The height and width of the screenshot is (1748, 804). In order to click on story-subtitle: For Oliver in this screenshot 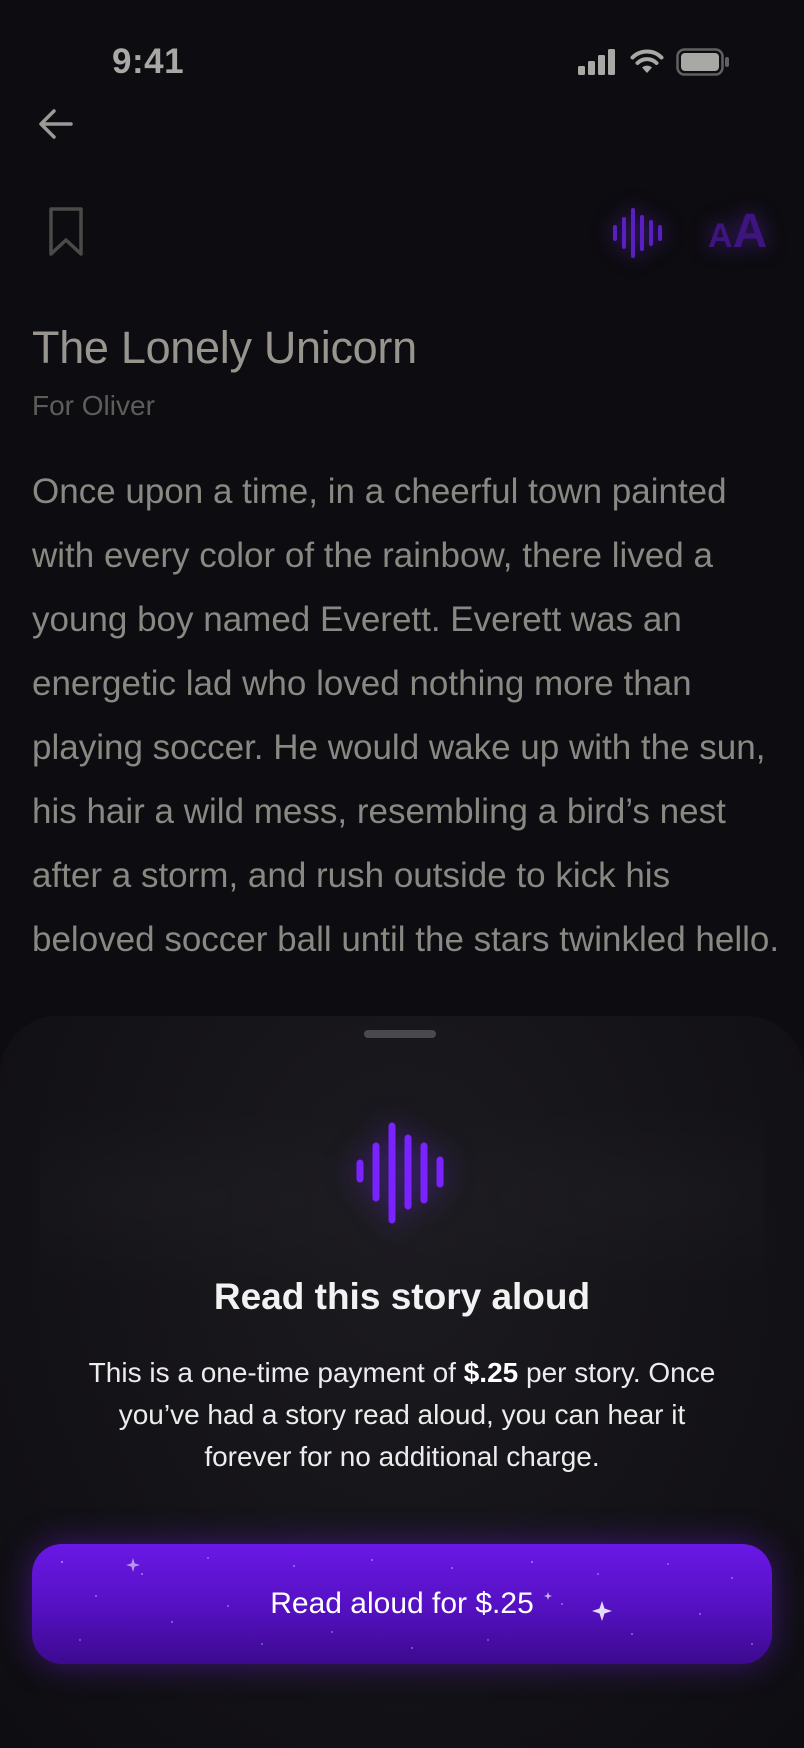, I will do `click(93, 405)`.